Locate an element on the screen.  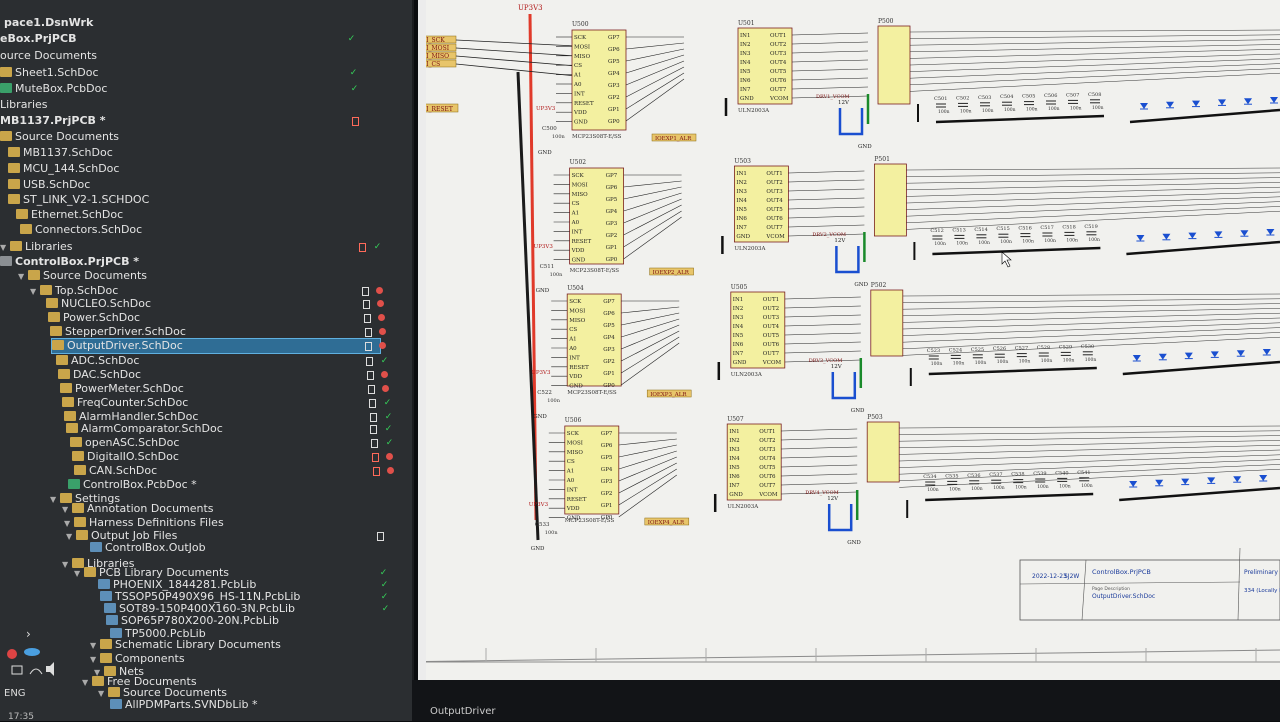
error-dot-icon is located at coordinates (381, 317).